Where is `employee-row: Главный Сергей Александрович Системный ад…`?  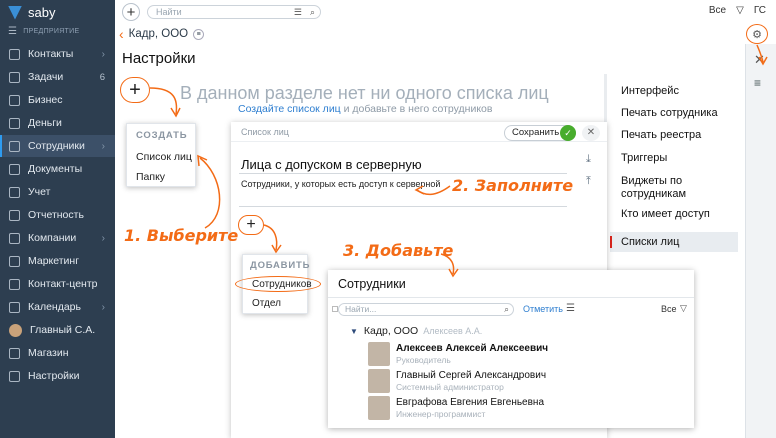 employee-row: Главный Сергей Александрович Системный ад… is located at coordinates (518, 382).